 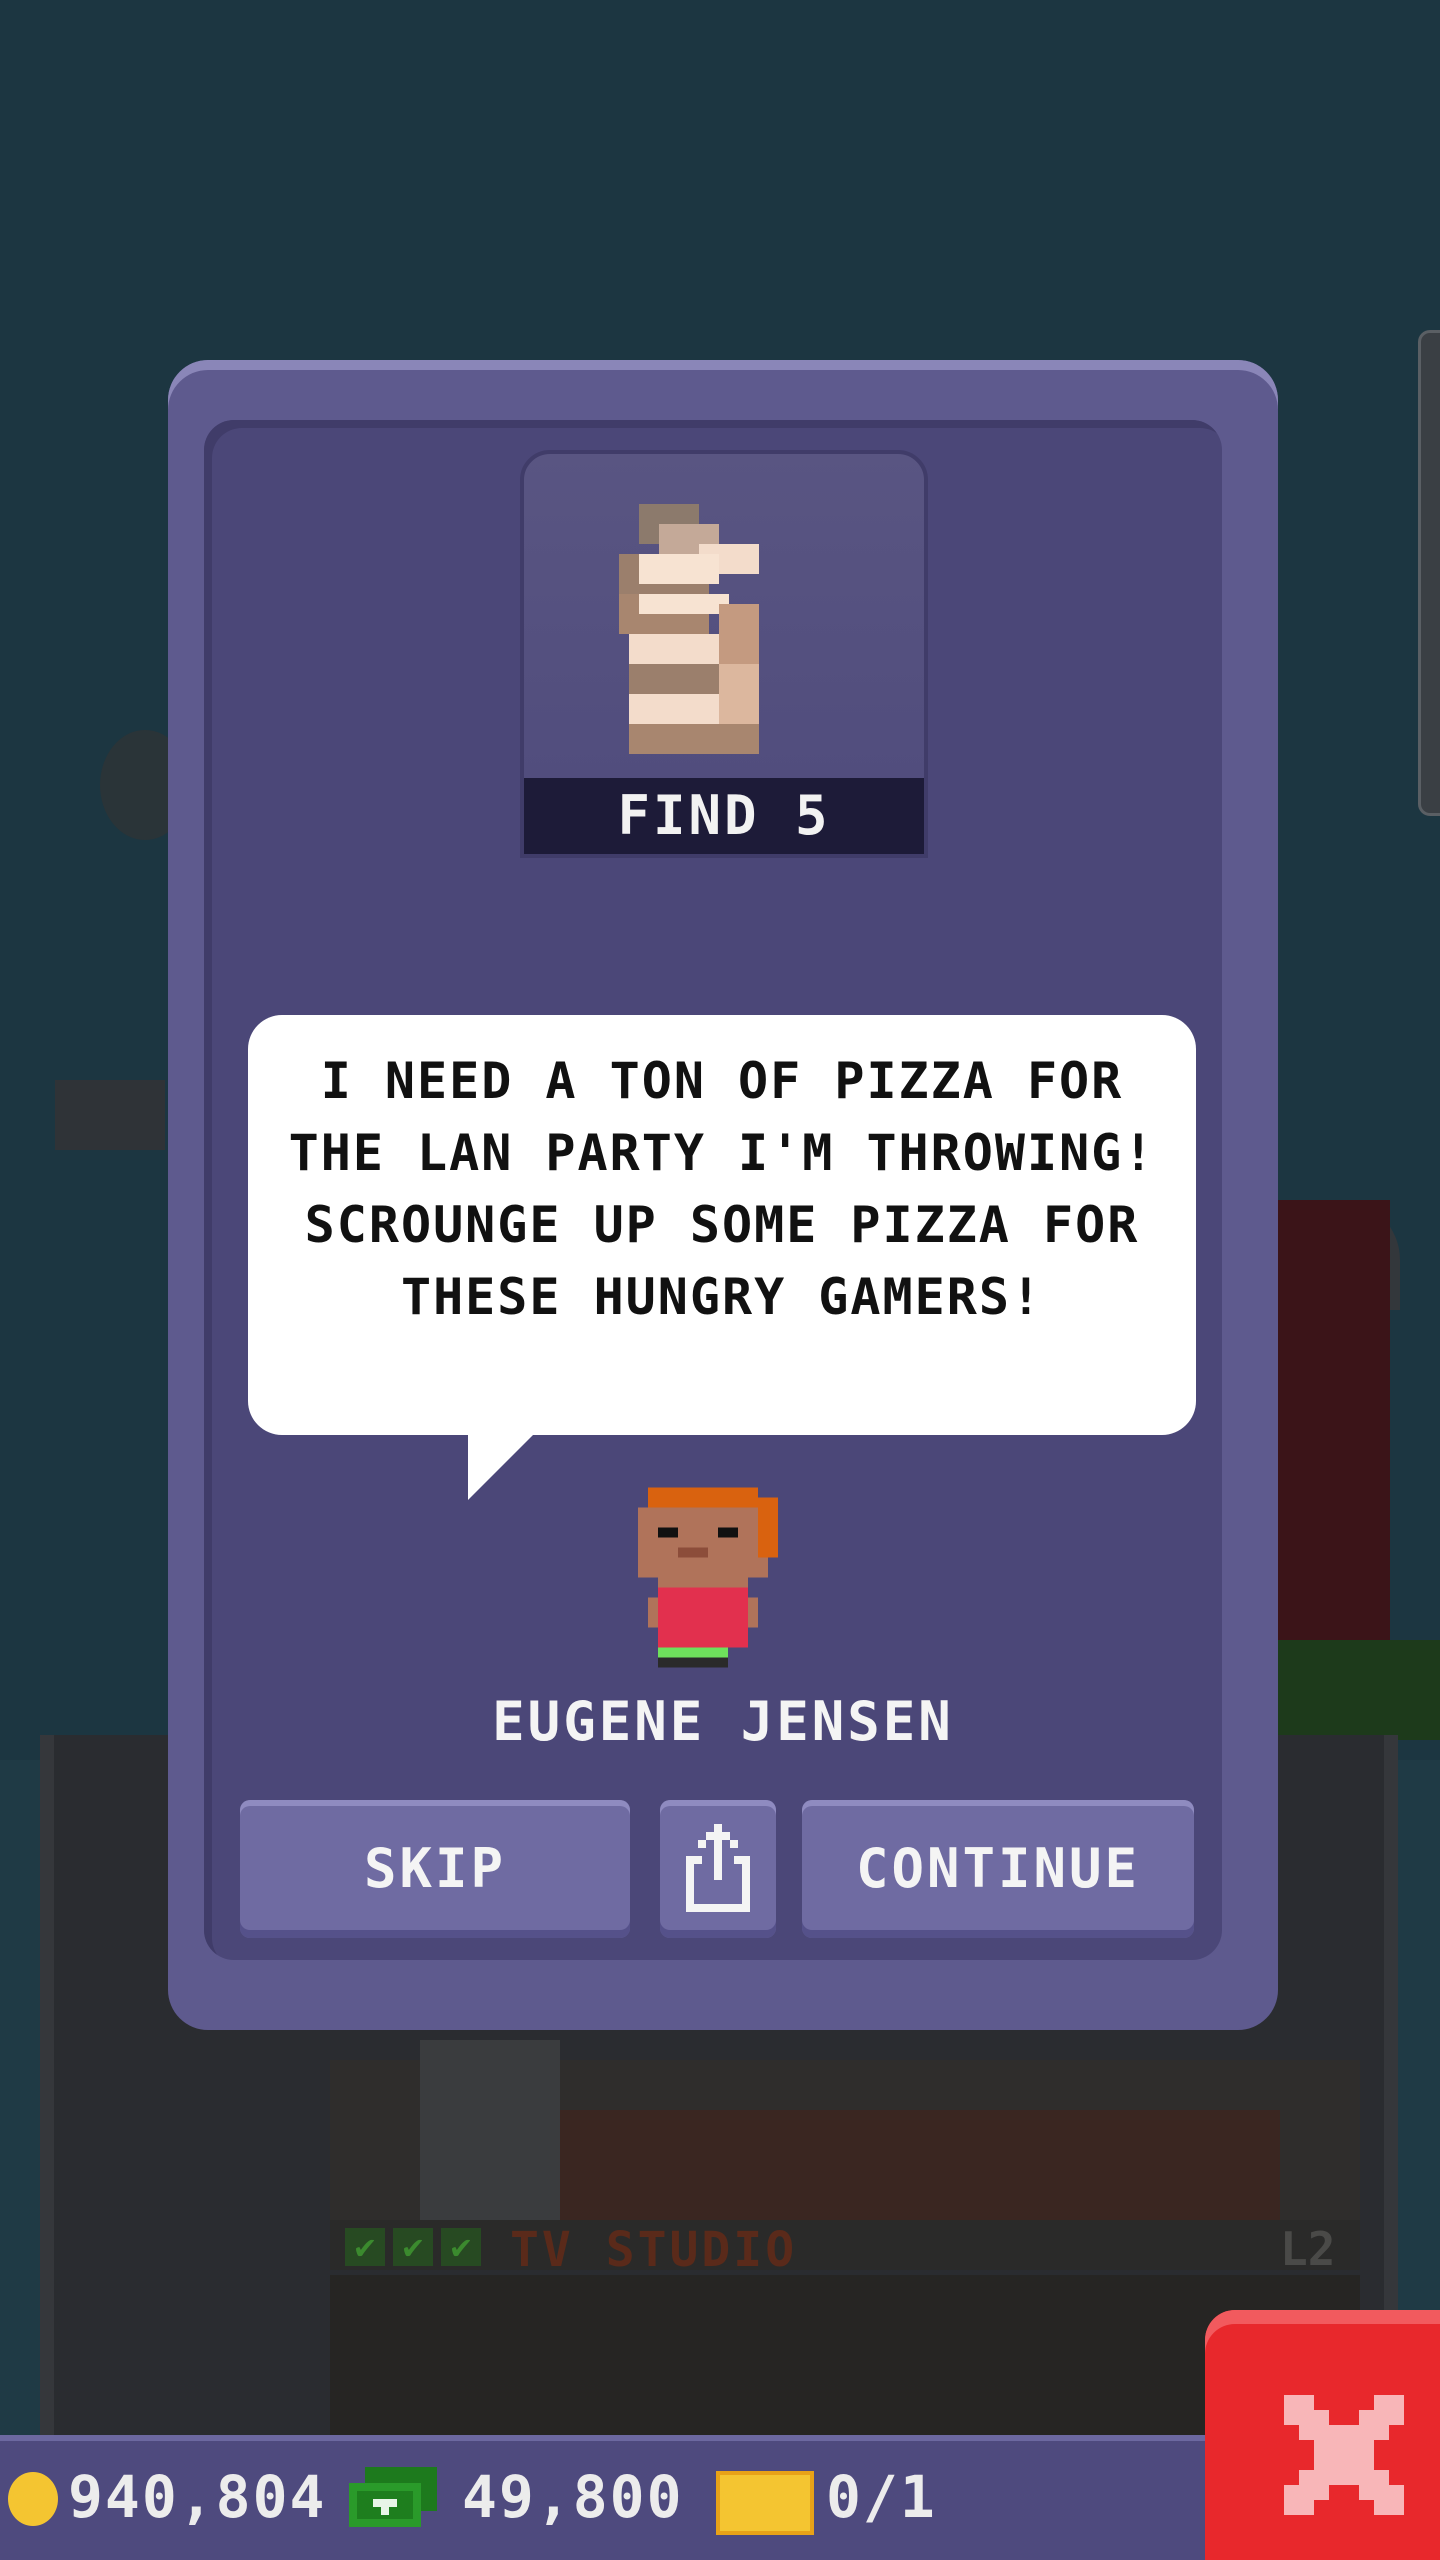 What do you see at coordinates (654, 2250) in the screenshot?
I see `floor-label: TV STUDIO` at bounding box center [654, 2250].